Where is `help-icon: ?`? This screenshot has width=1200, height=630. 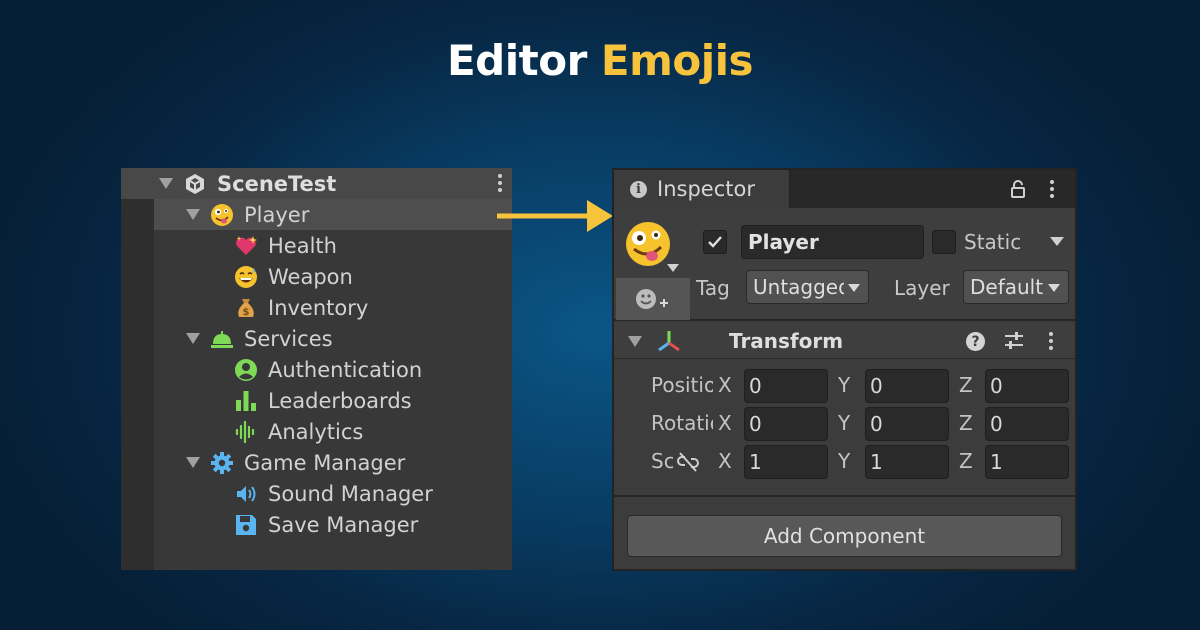 help-icon: ? is located at coordinates (975, 341).